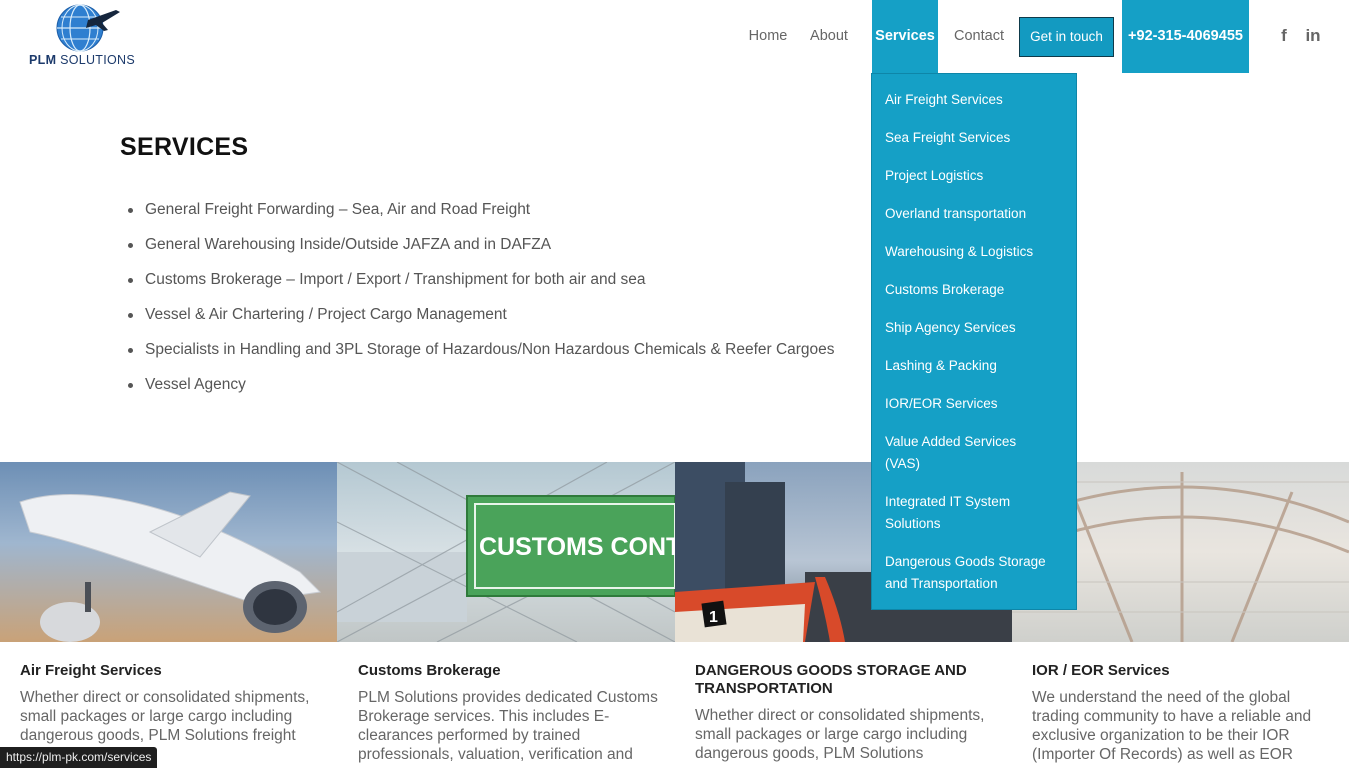 The width and height of the screenshot is (1349, 768). Describe the element at coordinates (79, 757) in the screenshot. I see `status-bar-url: https://plm-pk.com/services` at that location.